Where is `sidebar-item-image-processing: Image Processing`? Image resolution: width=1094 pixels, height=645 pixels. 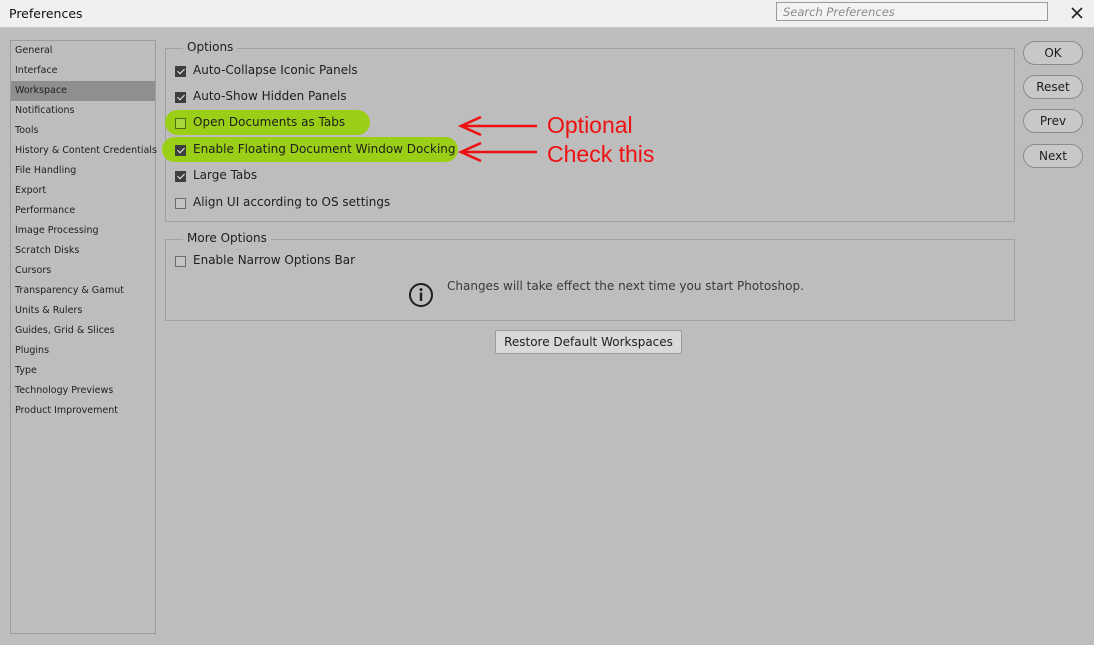
sidebar-item-image-processing: Image Processing is located at coordinates (83, 231).